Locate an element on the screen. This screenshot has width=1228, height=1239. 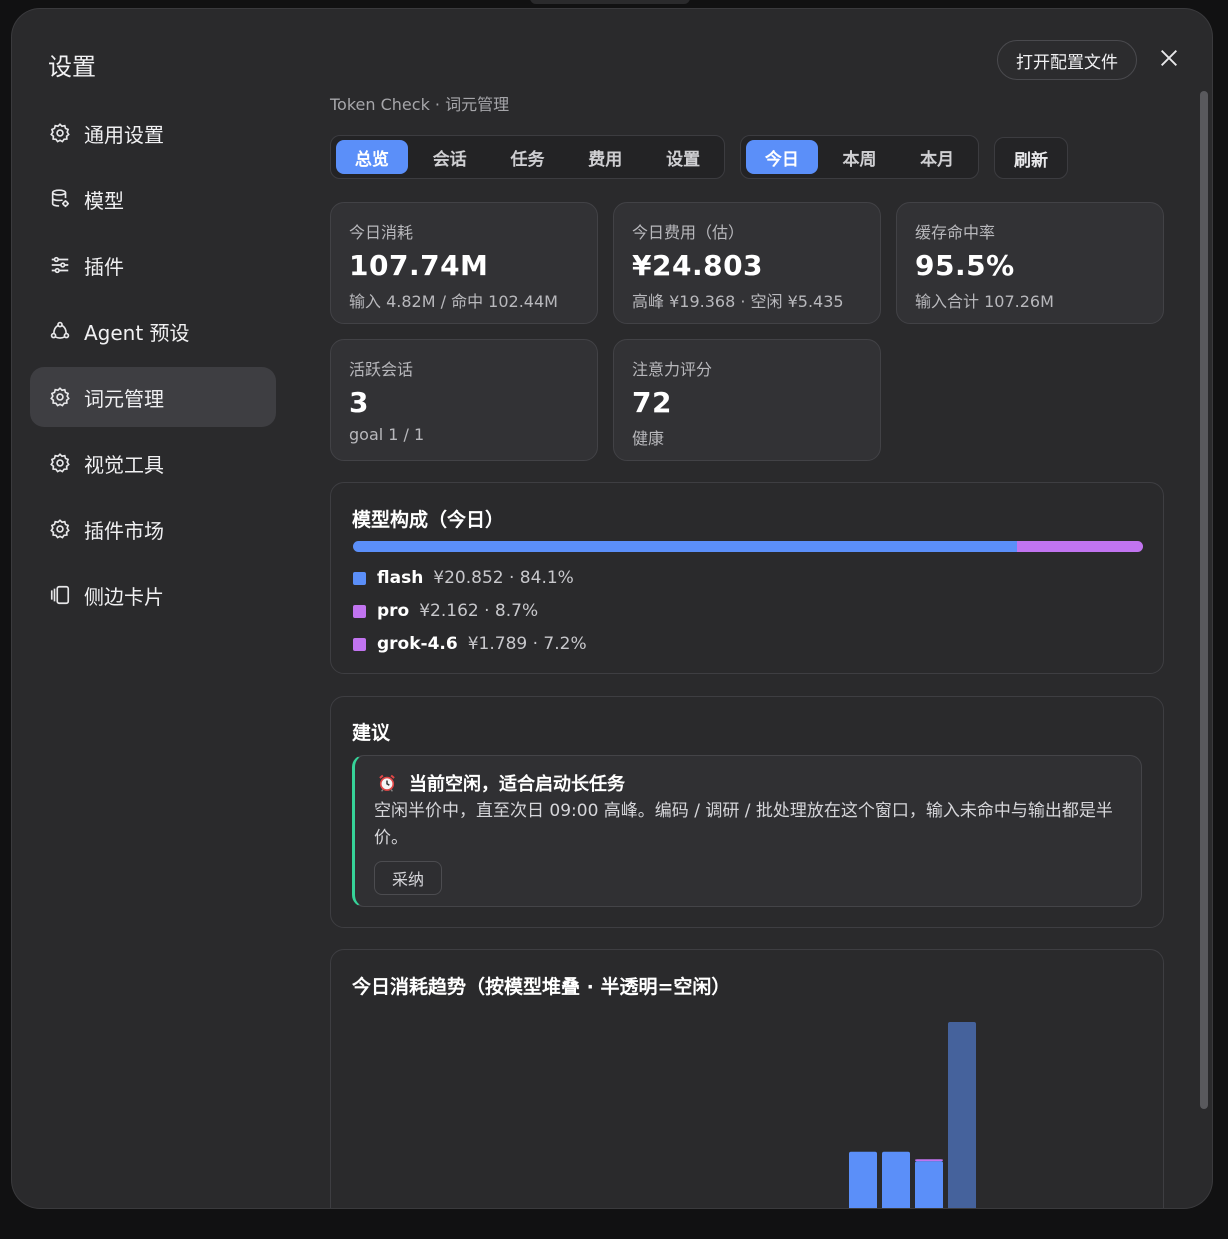
sidebar-item-token-management: 词元管理 is located at coordinates (153, 397).